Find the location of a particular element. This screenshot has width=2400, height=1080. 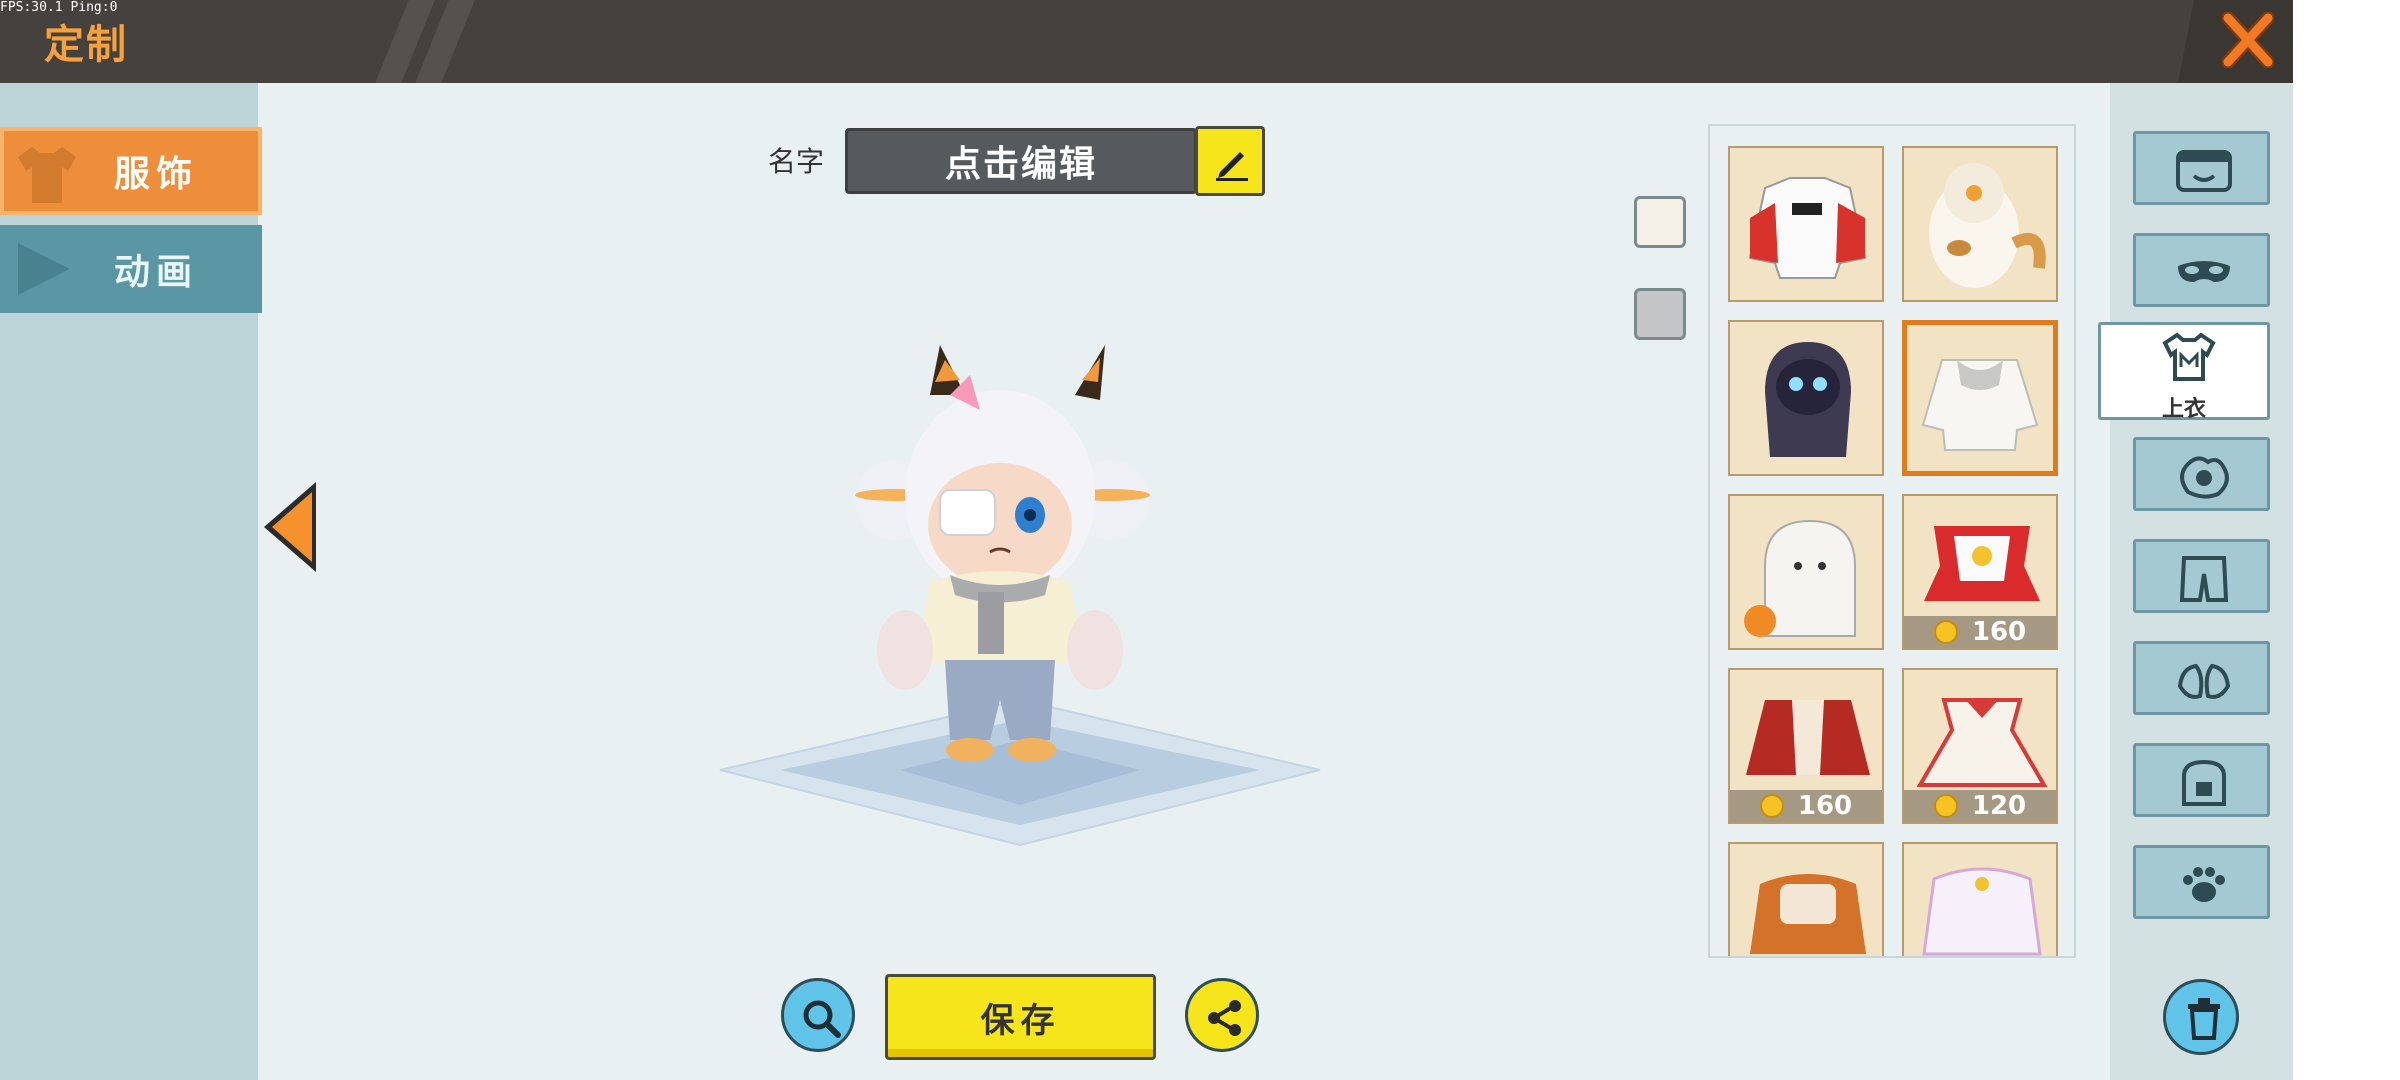

close-icon is located at coordinates (2248, 40).